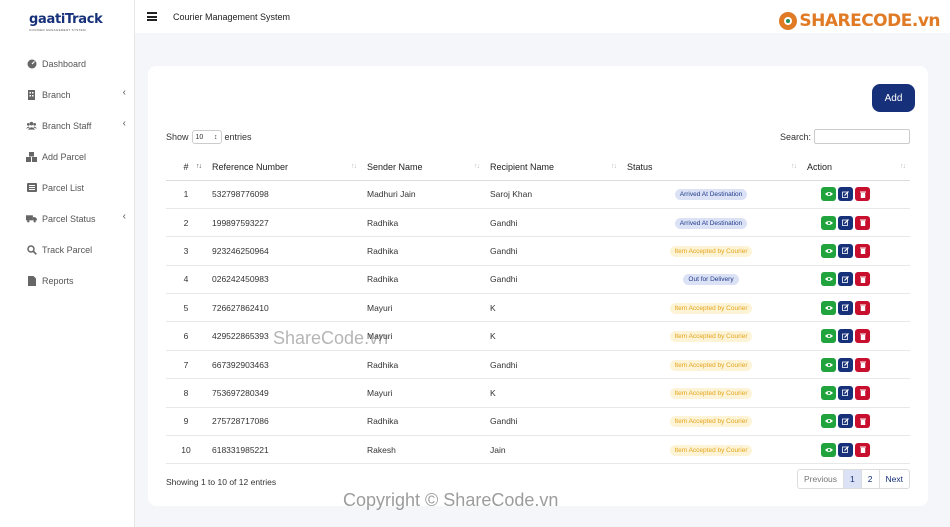 The height and width of the screenshot is (527, 950). What do you see at coordinates (422, 422) in the screenshot?
I see `sender-name: Radhika` at bounding box center [422, 422].